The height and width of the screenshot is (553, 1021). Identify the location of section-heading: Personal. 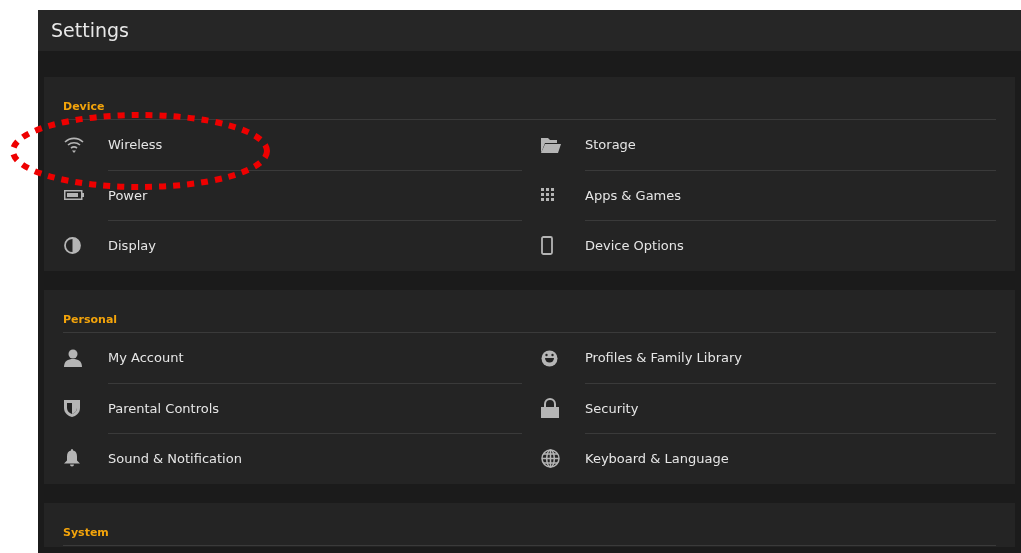
(529, 322).